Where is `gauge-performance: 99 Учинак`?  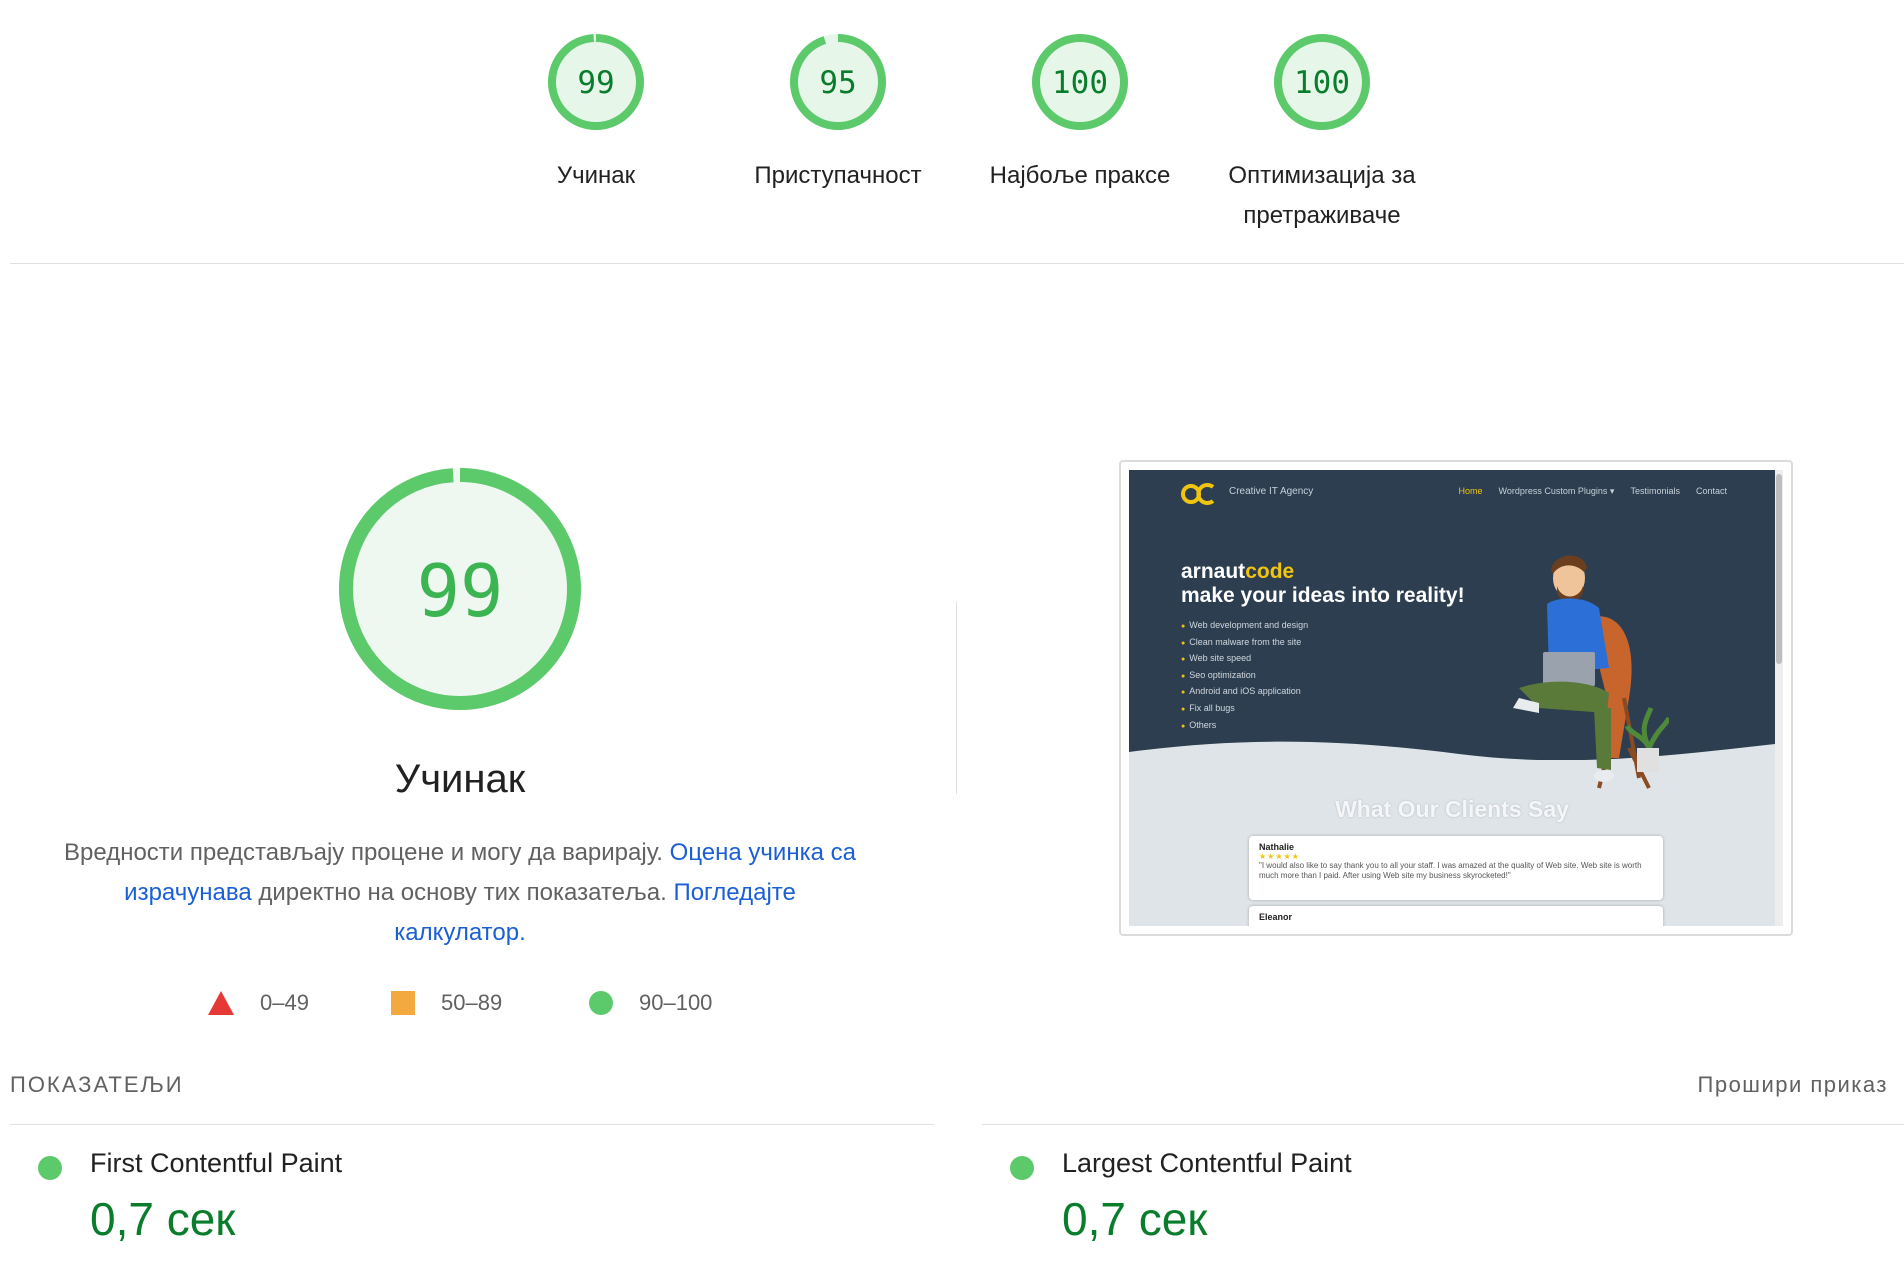 gauge-performance: 99 Учинак is located at coordinates (596, 113).